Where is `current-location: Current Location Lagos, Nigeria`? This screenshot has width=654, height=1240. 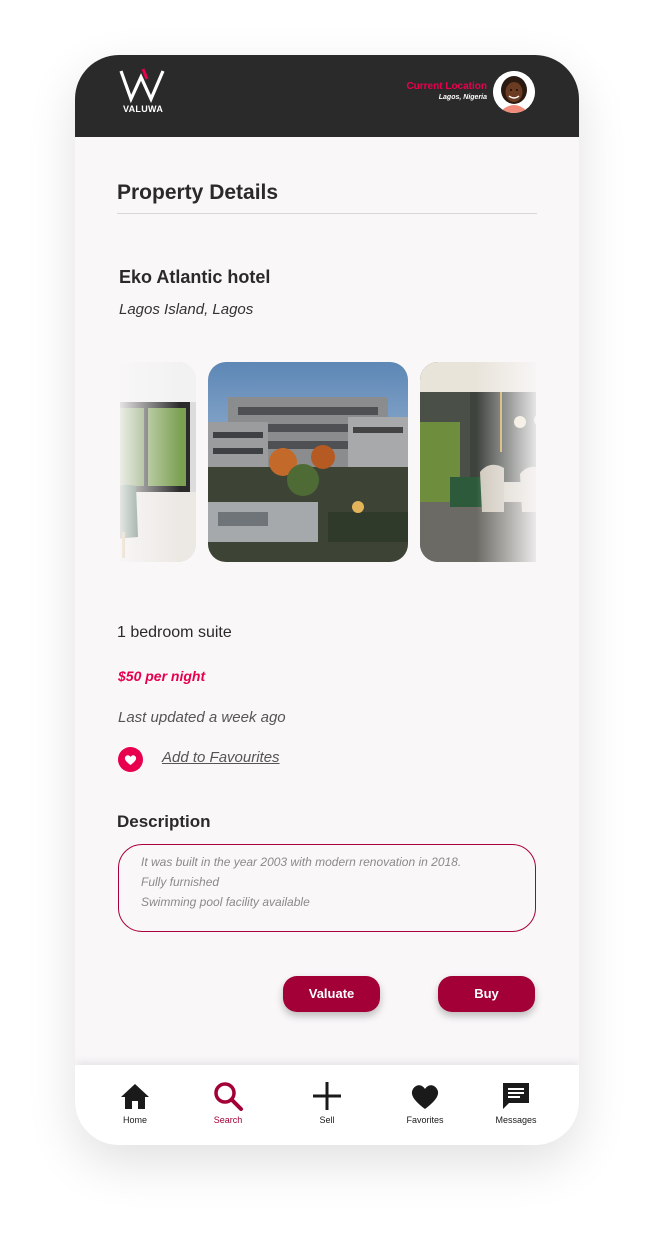 current-location: Current Location Lagos, Nigeria is located at coordinates (446, 92).